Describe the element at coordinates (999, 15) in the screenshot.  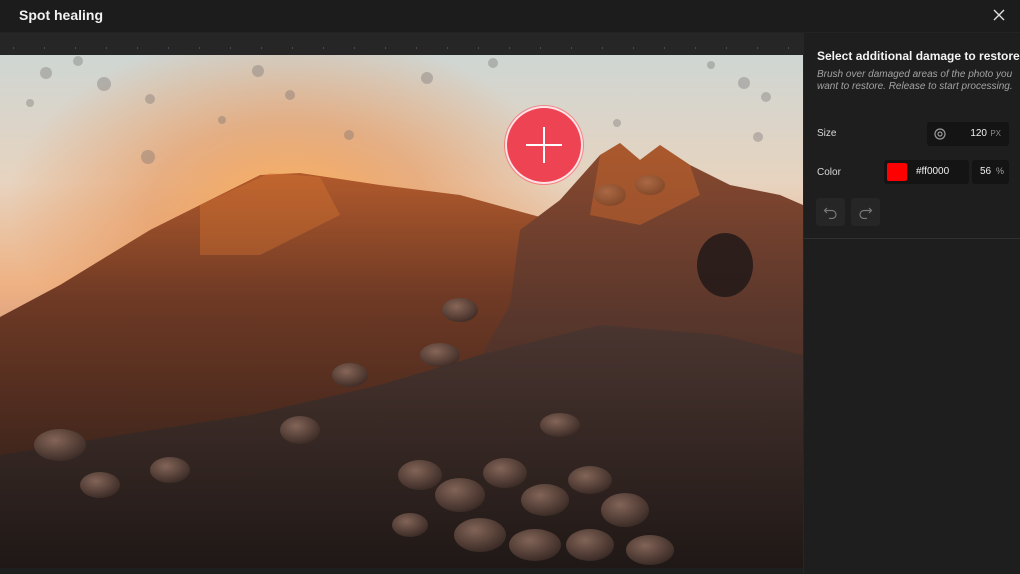
I see `close-icon` at that location.